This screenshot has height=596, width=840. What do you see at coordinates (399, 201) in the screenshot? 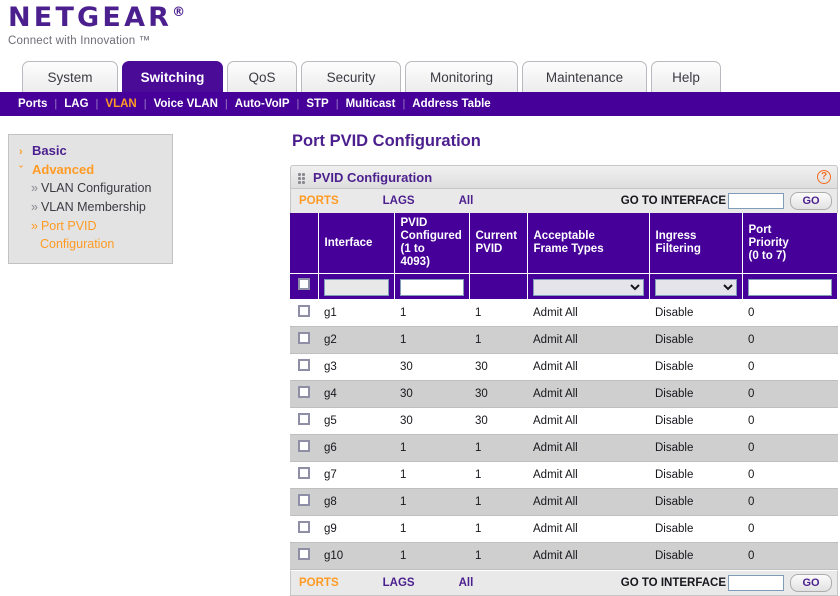
I see `filter-lags-top: LAGS` at bounding box center [399, 201].